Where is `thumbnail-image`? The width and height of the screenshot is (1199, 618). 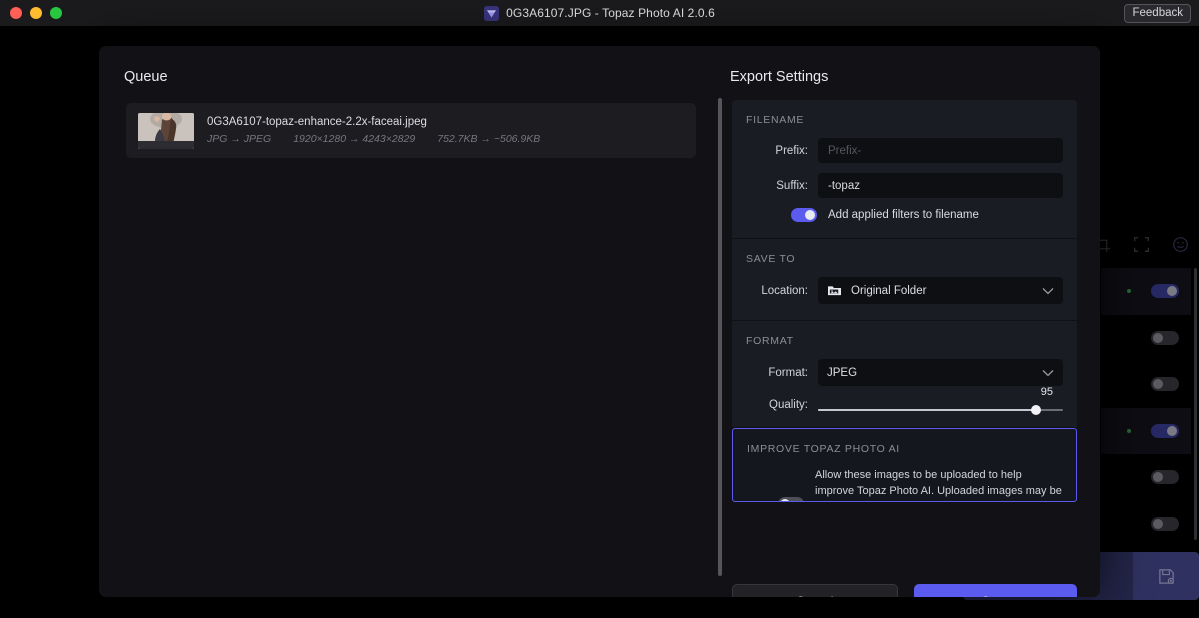
thumbnail-image is located at coordinates (166, 130).